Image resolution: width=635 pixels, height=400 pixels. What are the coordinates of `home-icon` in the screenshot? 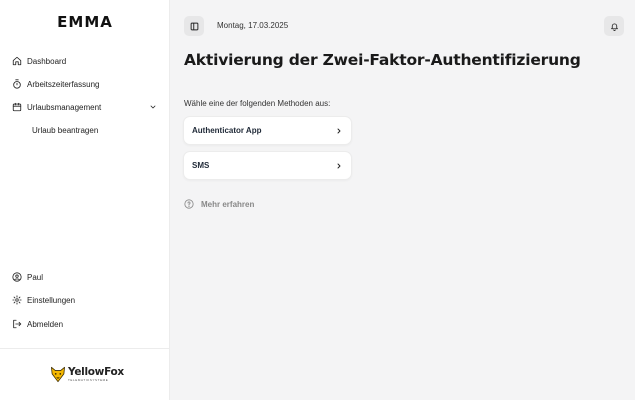 It's located at (17, 61).